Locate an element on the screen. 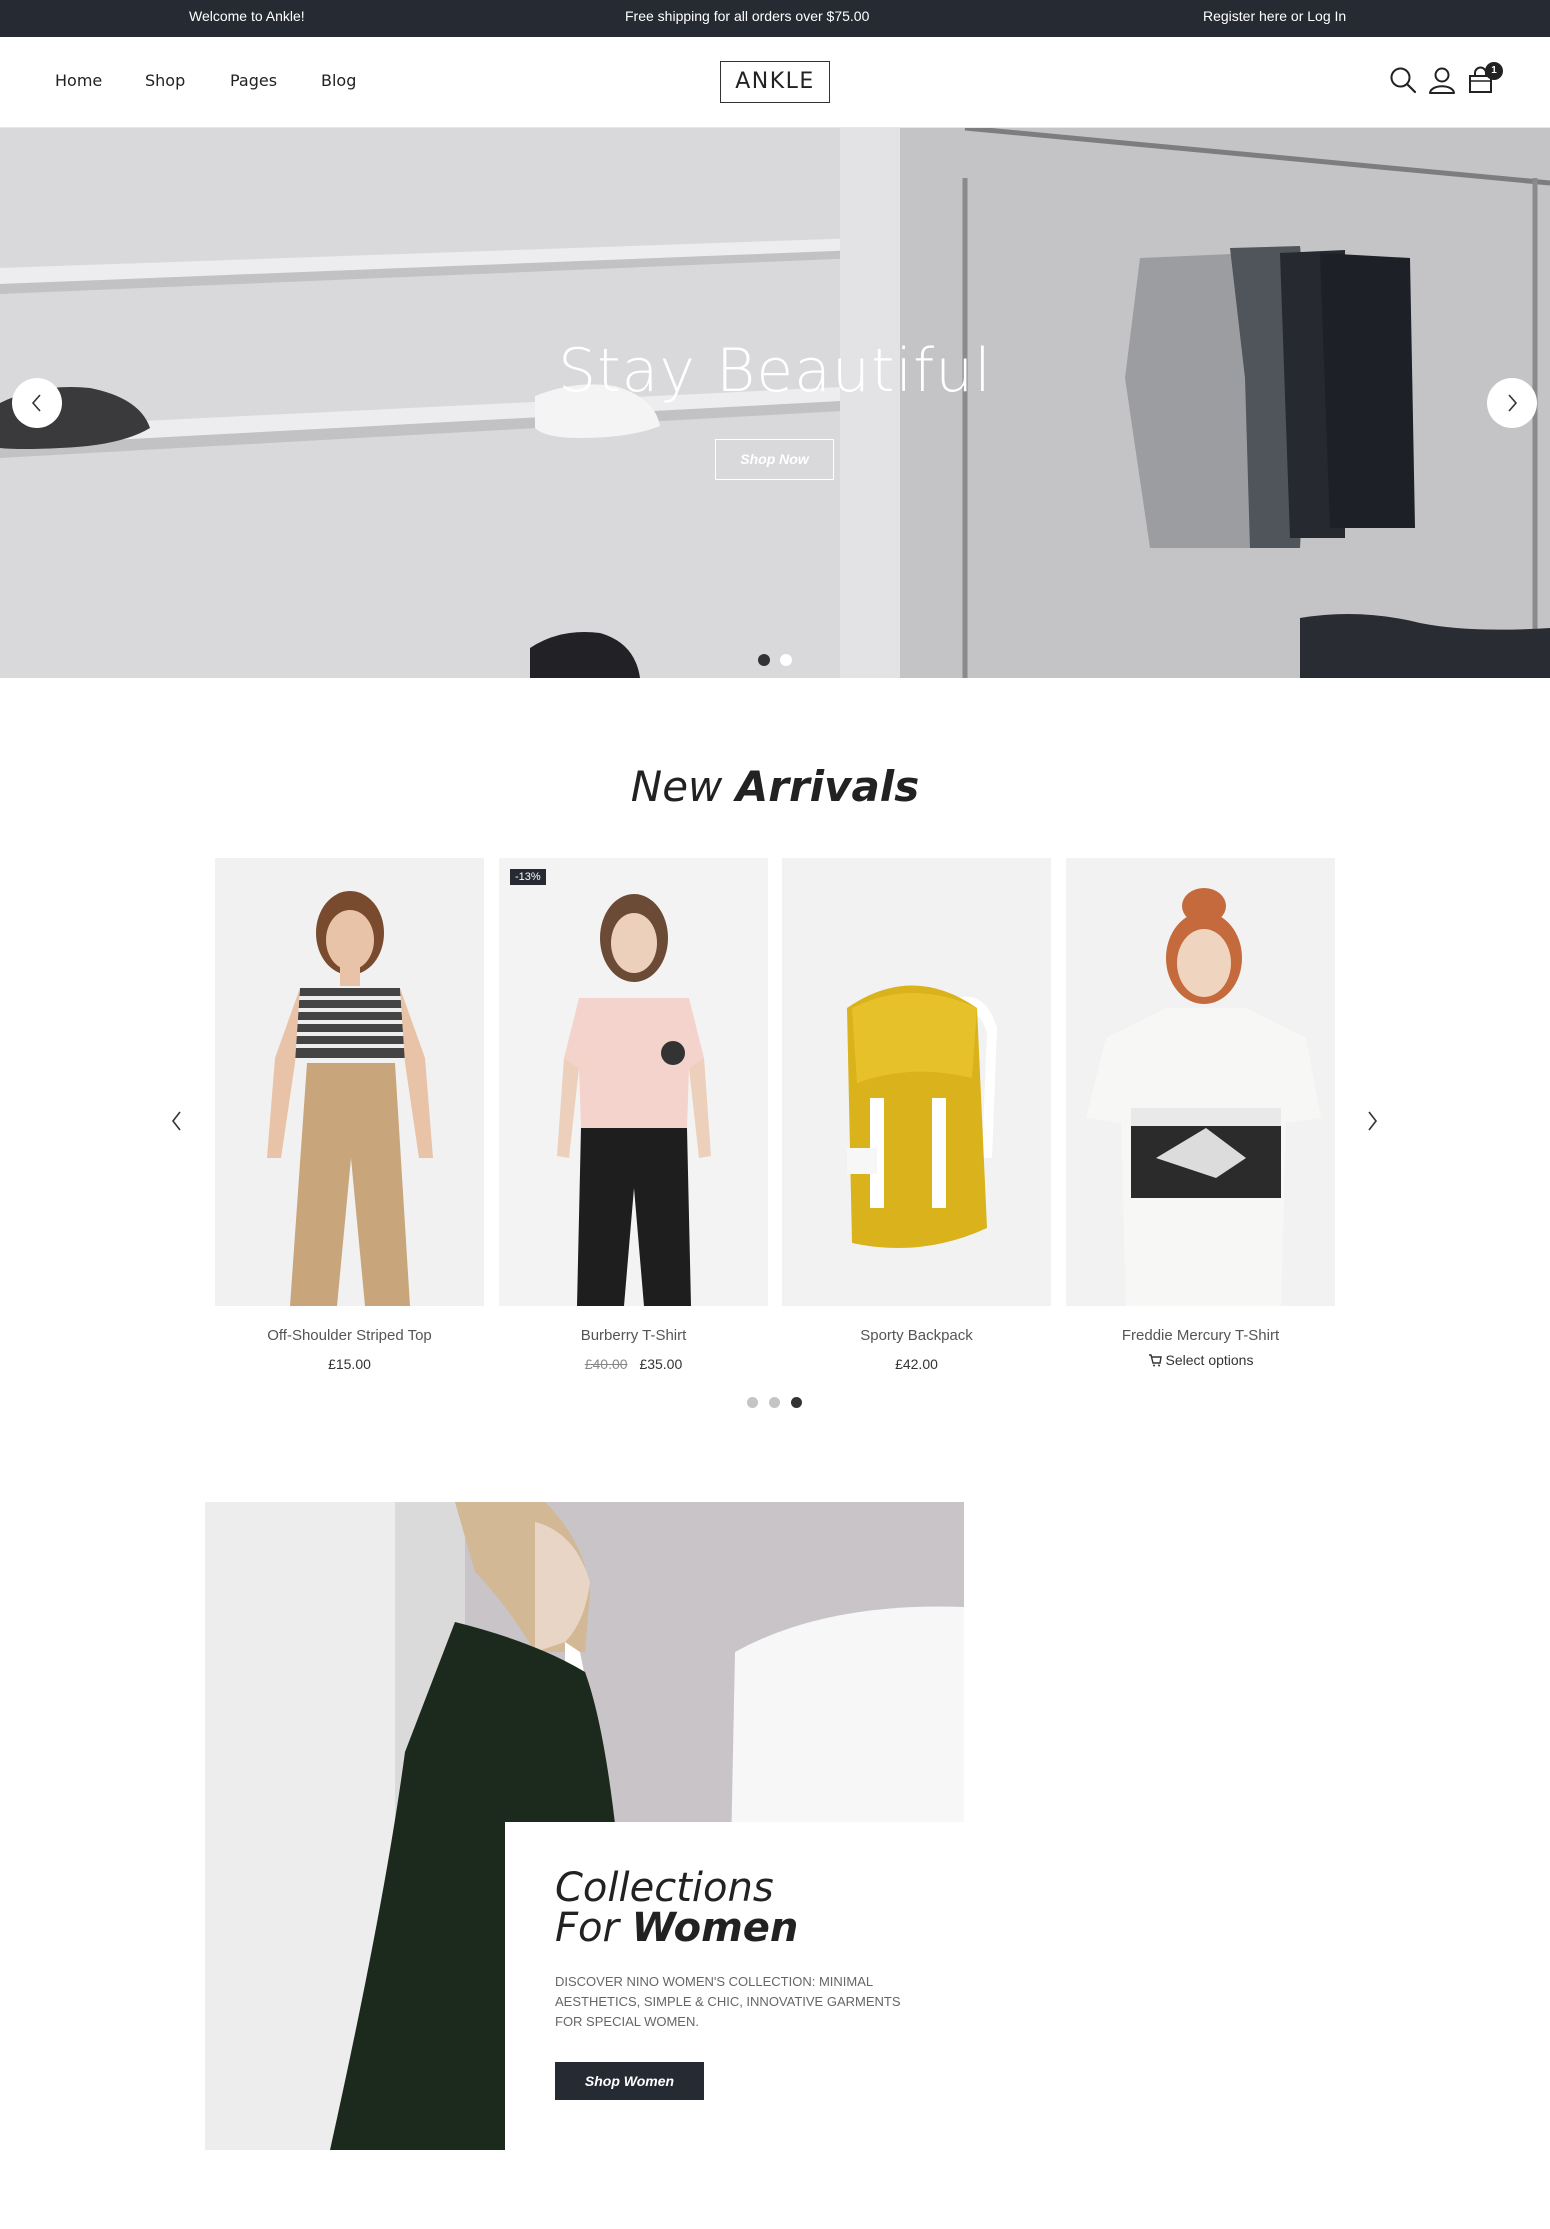 The width and height of the screenshot is (1550, 2229). product-name: Freddie Mercury T-Shirt is located at coordinates (1200, 1335).